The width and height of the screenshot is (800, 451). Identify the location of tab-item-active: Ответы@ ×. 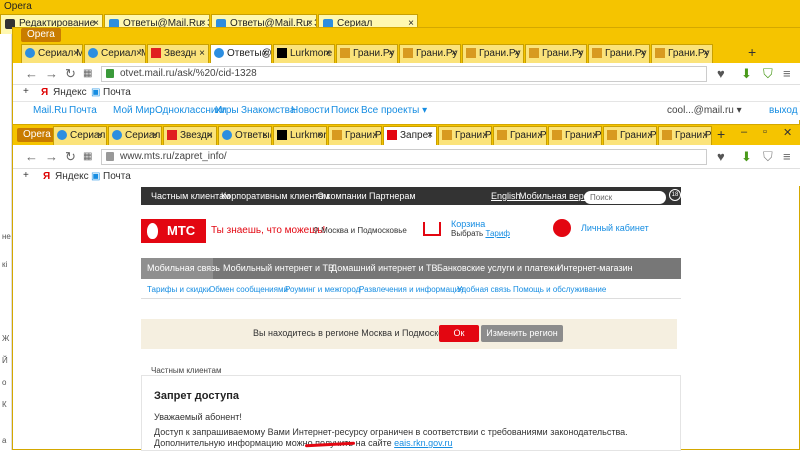
(241, 53).